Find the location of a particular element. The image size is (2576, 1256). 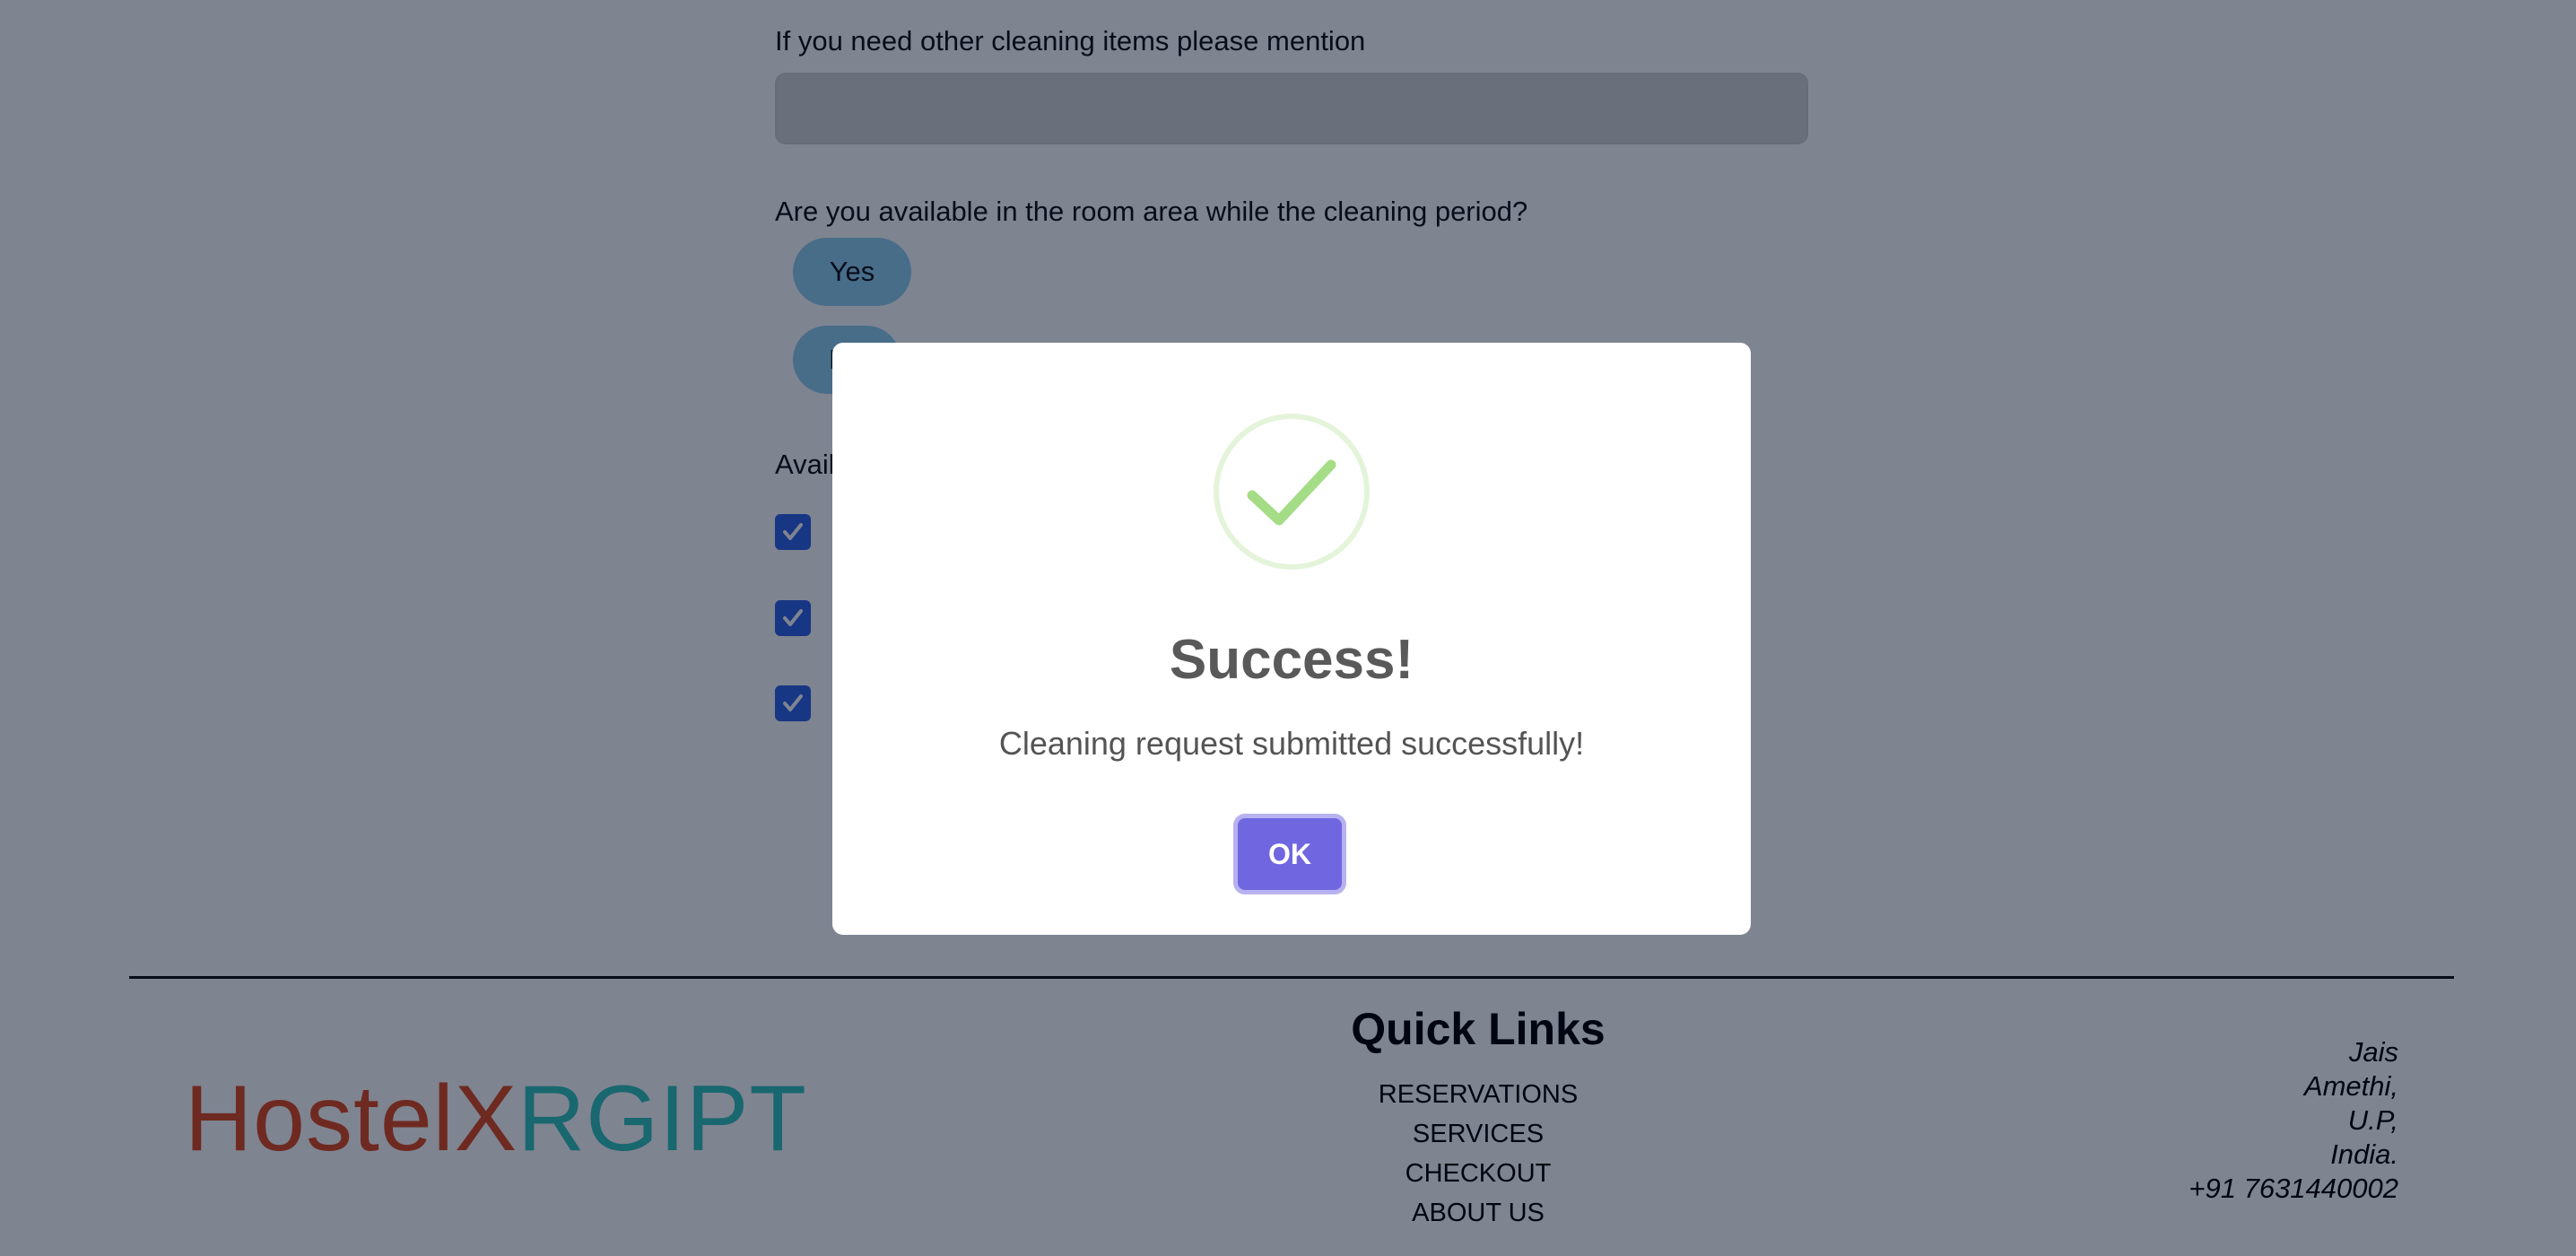

success-check-icon is located at coordinates (1292, 492).